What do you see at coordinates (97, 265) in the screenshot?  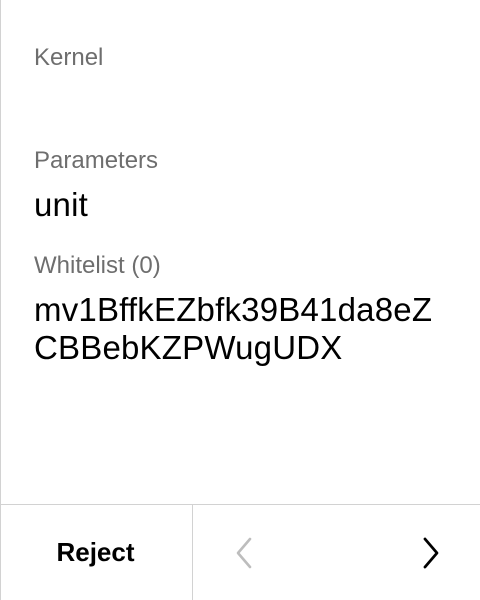 I see `whitelist-label: Whitelist (0)` at bounding box center [97, 265].